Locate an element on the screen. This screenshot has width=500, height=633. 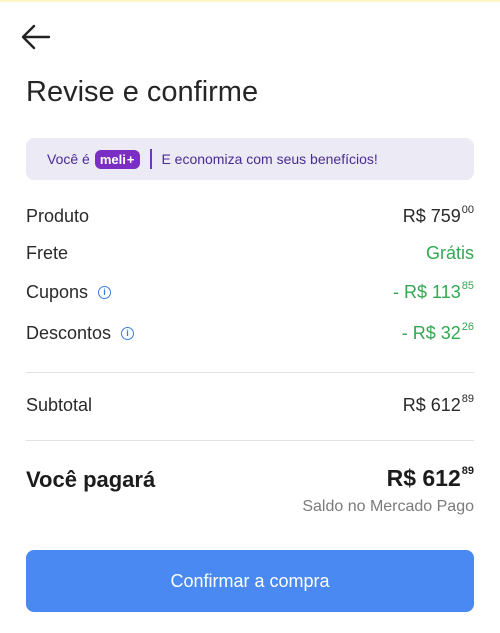
confirm-purchase-button: Confirmar a compra is located at coordinates (250, 581).